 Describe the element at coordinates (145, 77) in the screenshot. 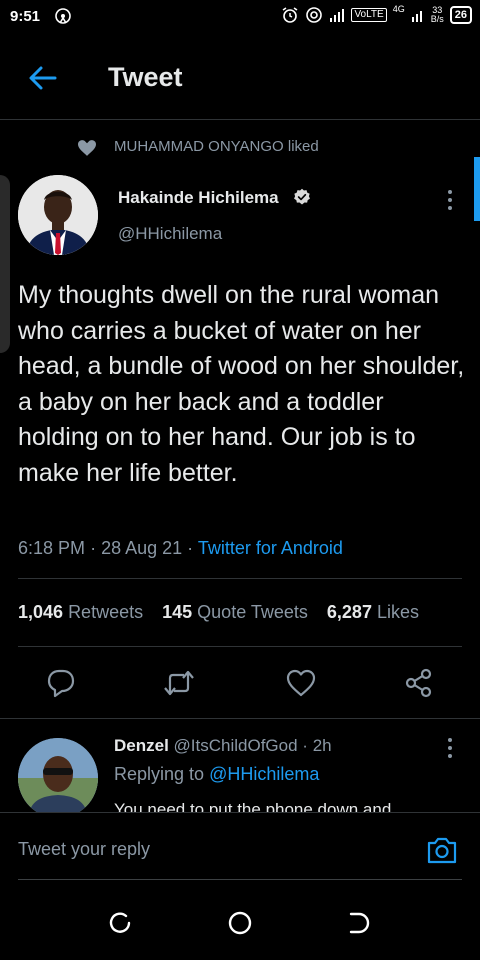

I see `page-title: Tweet` at that location.